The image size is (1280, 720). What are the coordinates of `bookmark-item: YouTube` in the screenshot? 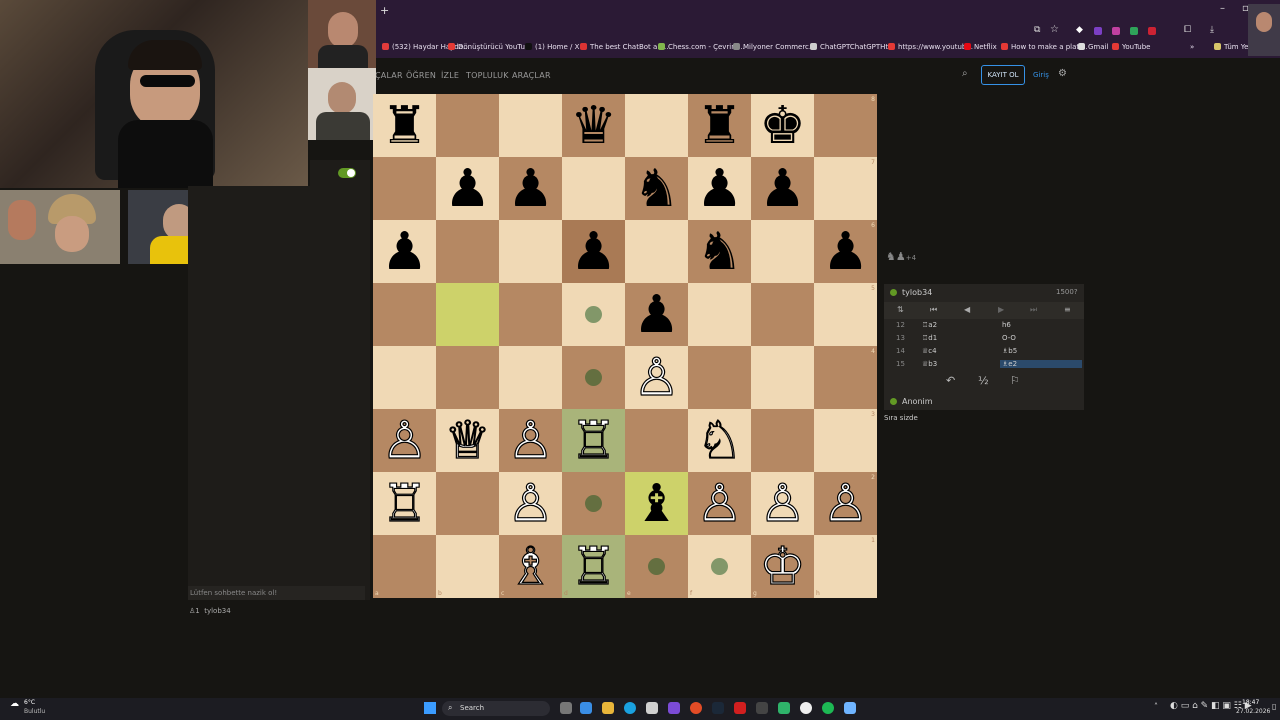 It's located at (1131, 47).